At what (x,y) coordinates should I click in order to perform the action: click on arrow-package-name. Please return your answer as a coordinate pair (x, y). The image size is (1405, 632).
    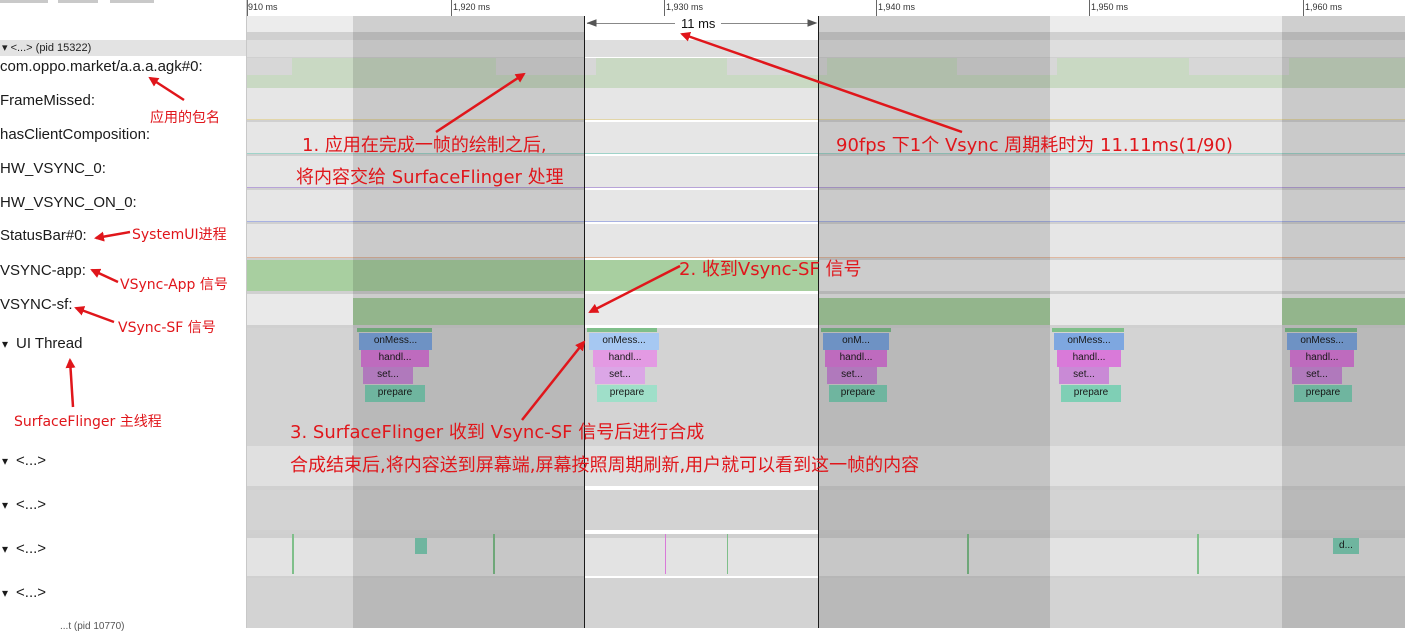
    Looking at the image, I should click on (166, 89).